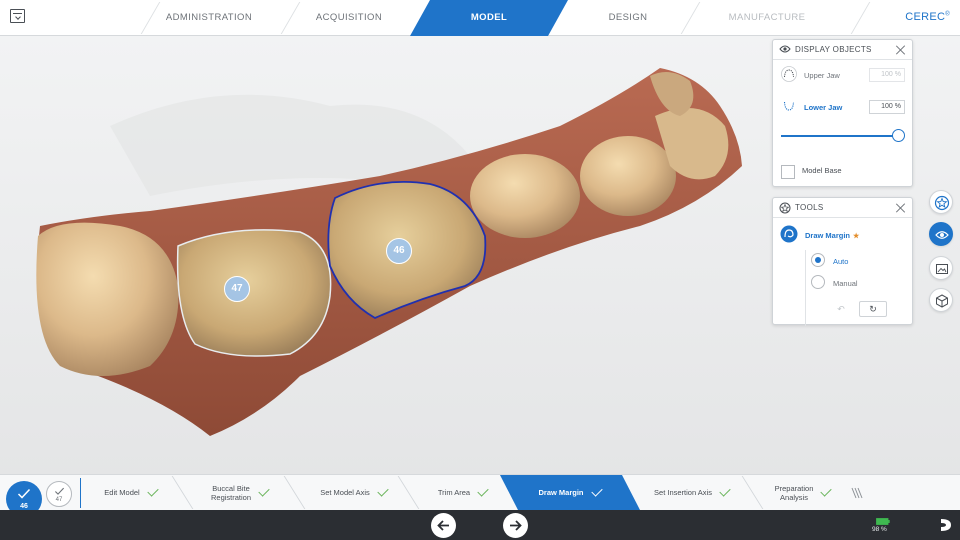 The image size is (960, 540). I want to click on reset-icon: ↻, so click(873, 309).